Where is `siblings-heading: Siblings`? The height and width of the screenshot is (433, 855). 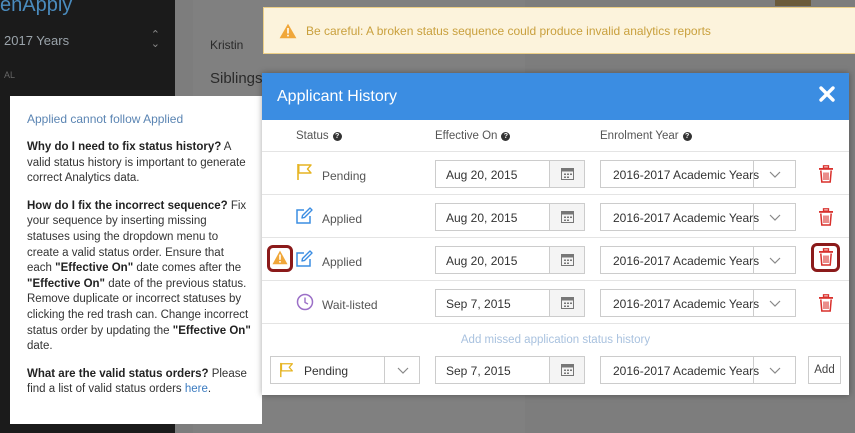
siblings-heading: Siblings is located at coordinates (236, 78).